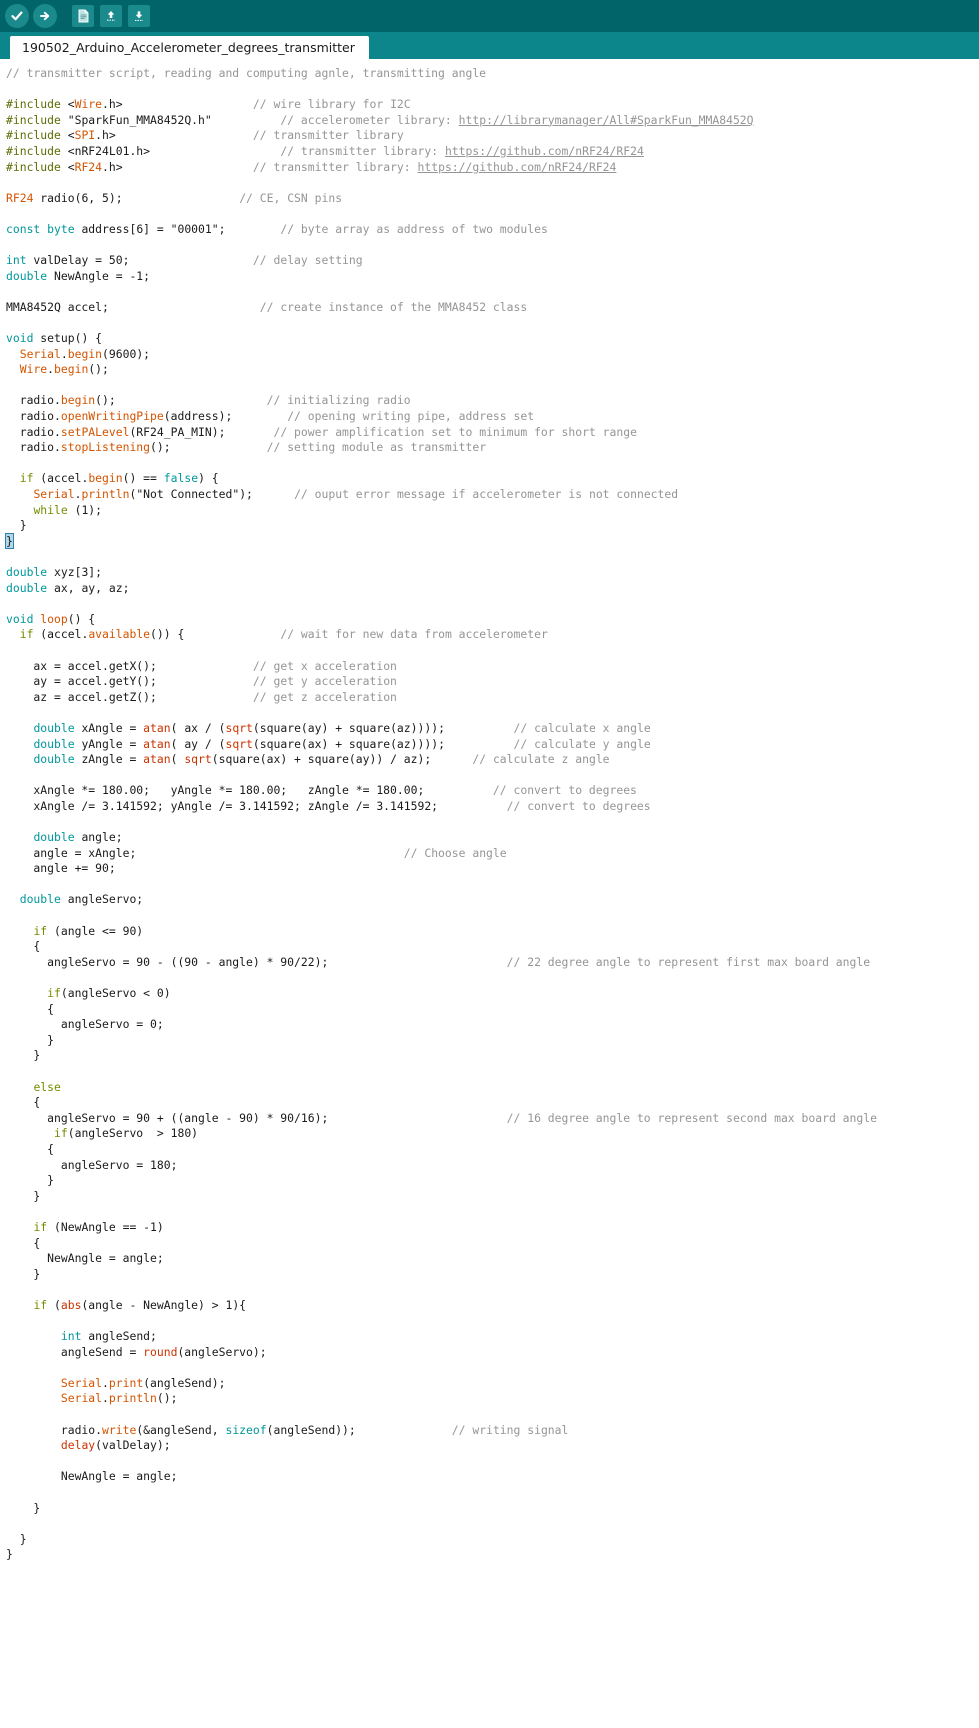 Image resolution: width=979 pixels, height=1728 pixels. I want to click on code-token: void, so click(20, 338).